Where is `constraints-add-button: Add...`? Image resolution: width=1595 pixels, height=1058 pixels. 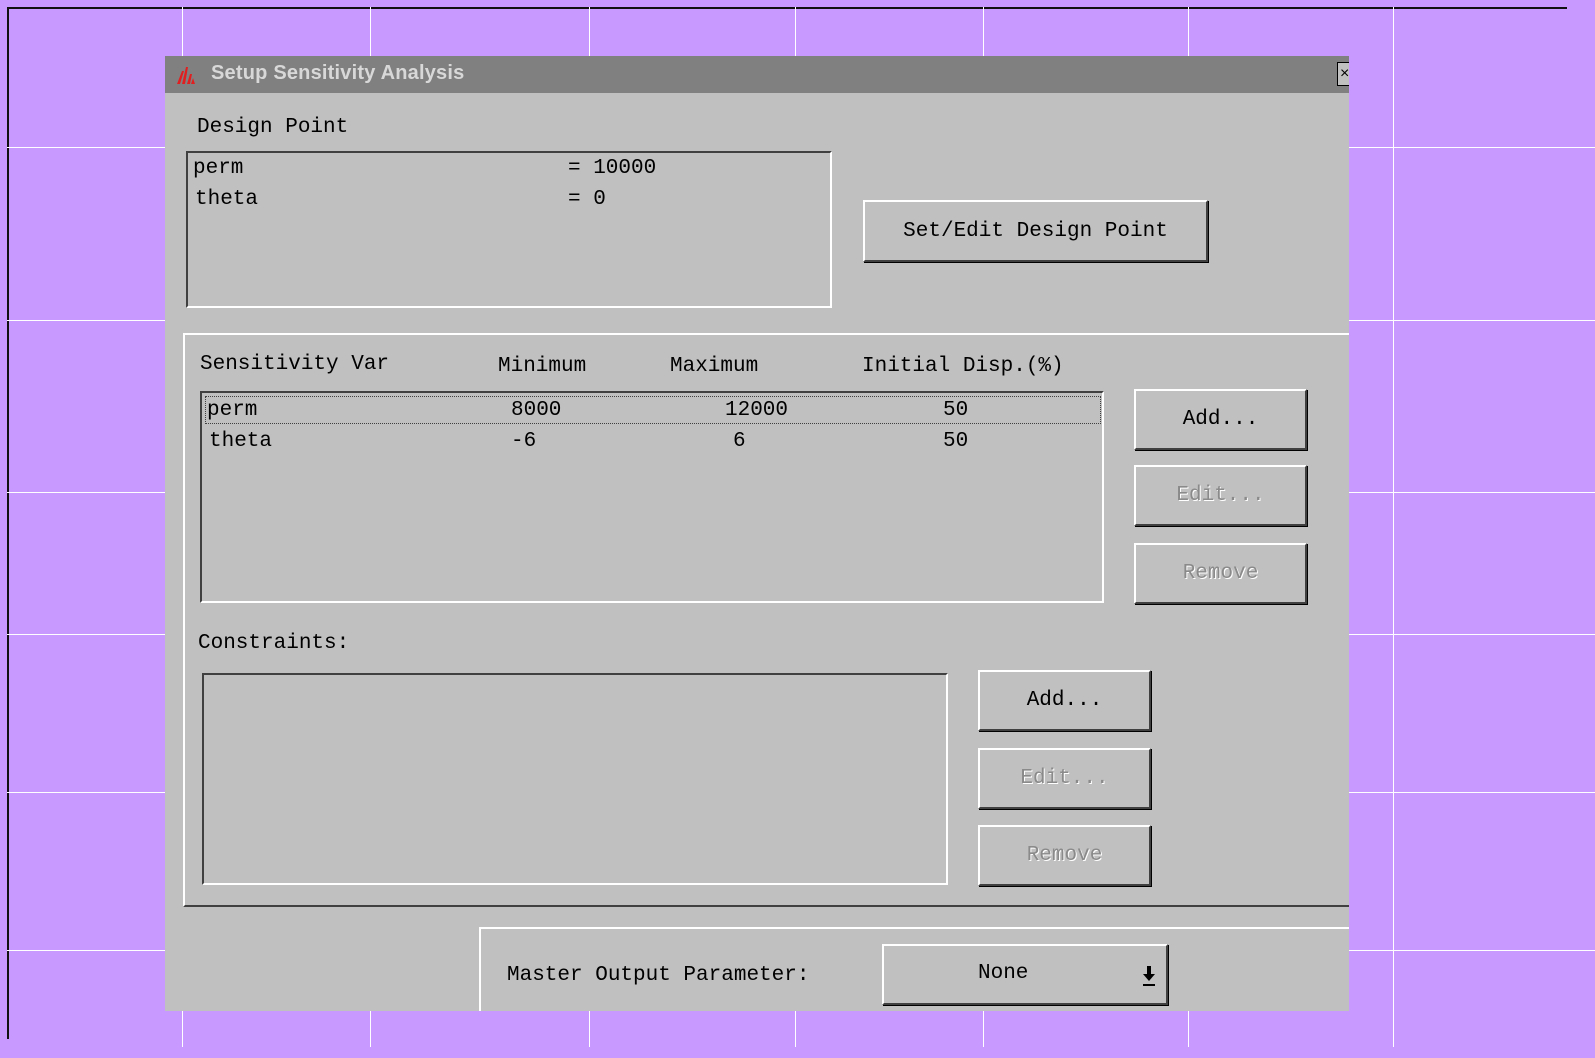 constraints-add-button: Add... is located at coordinates (1064, 700).